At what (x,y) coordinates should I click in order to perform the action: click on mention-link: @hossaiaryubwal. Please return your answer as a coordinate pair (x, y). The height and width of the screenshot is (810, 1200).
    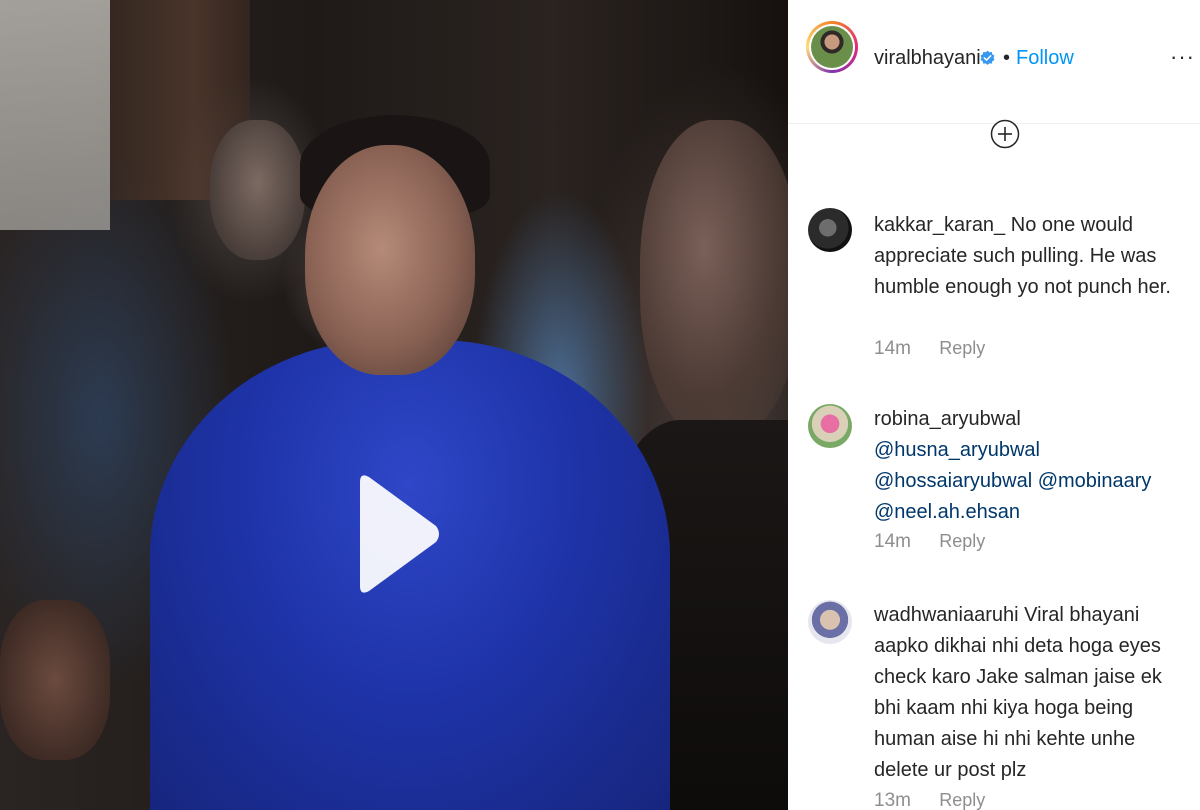
    Looking at the image, I should click on (953, 481).